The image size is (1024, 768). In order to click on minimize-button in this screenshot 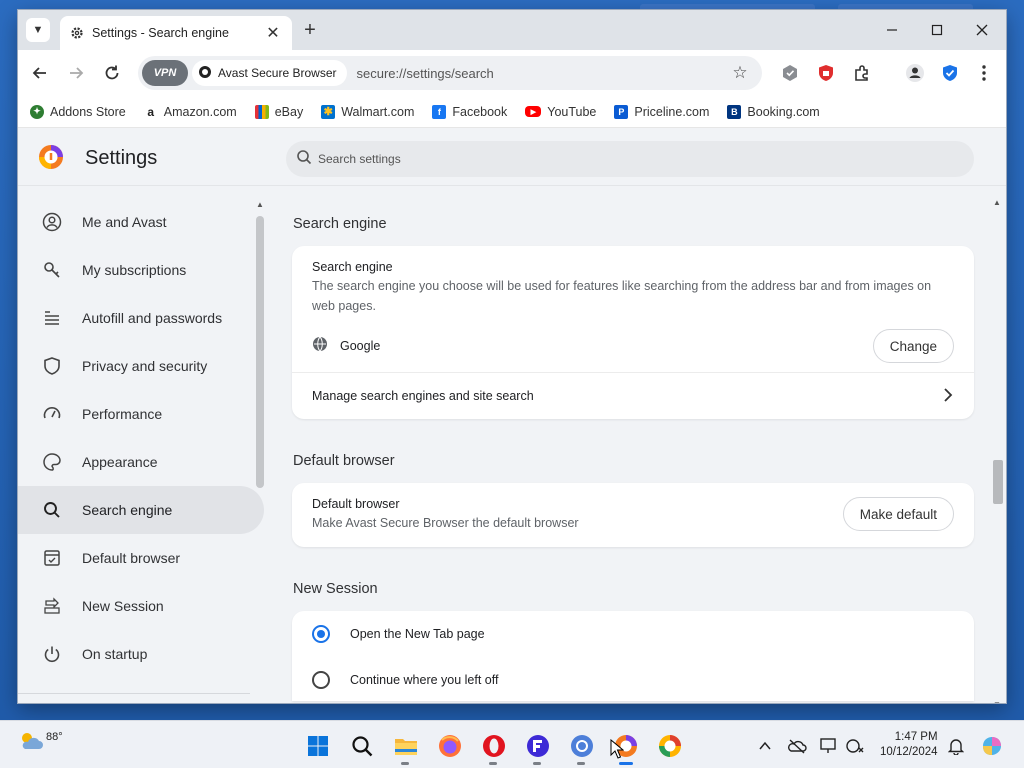, I will do `click(892, 30)`.